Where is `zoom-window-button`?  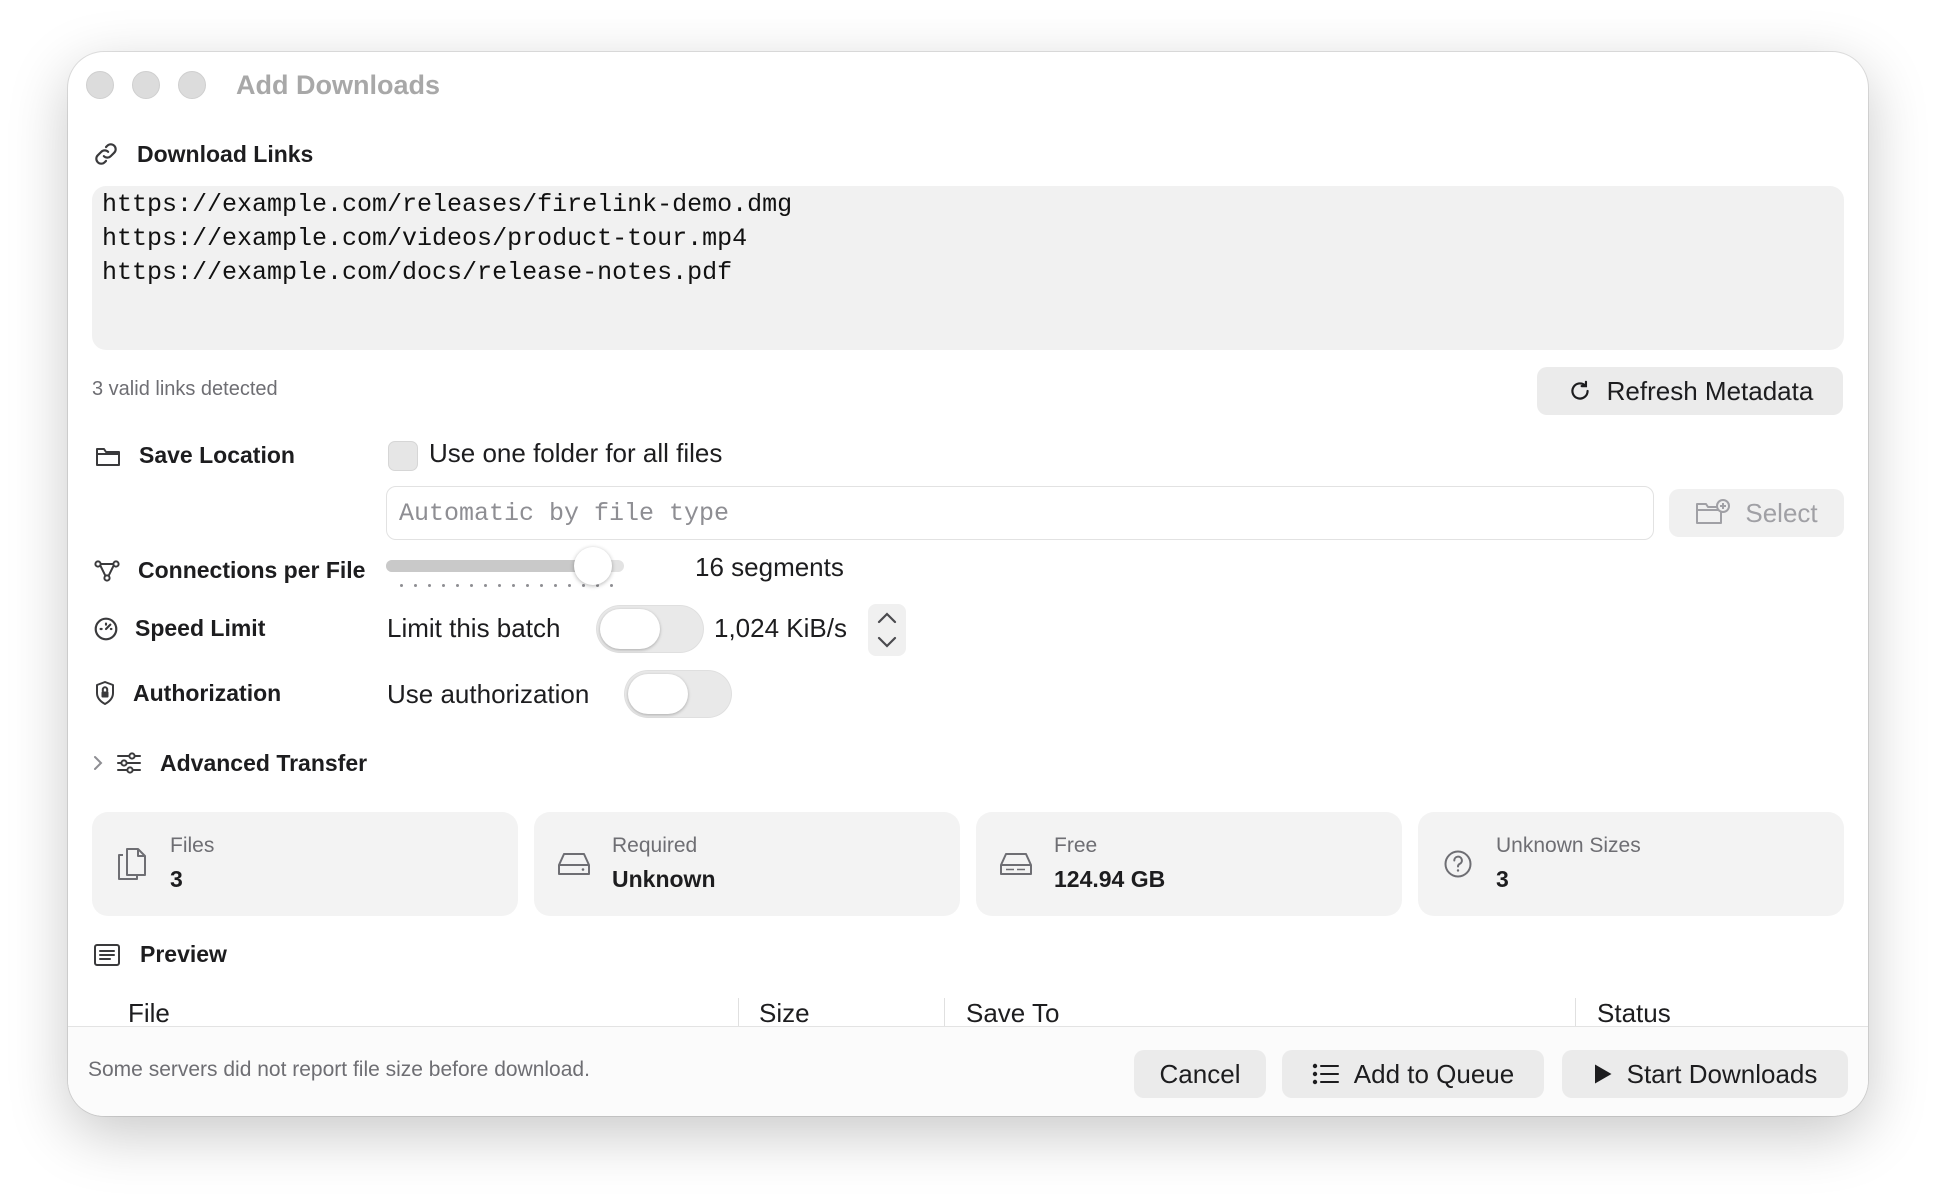 zoom-window-button is located at coordinates (192, 85).